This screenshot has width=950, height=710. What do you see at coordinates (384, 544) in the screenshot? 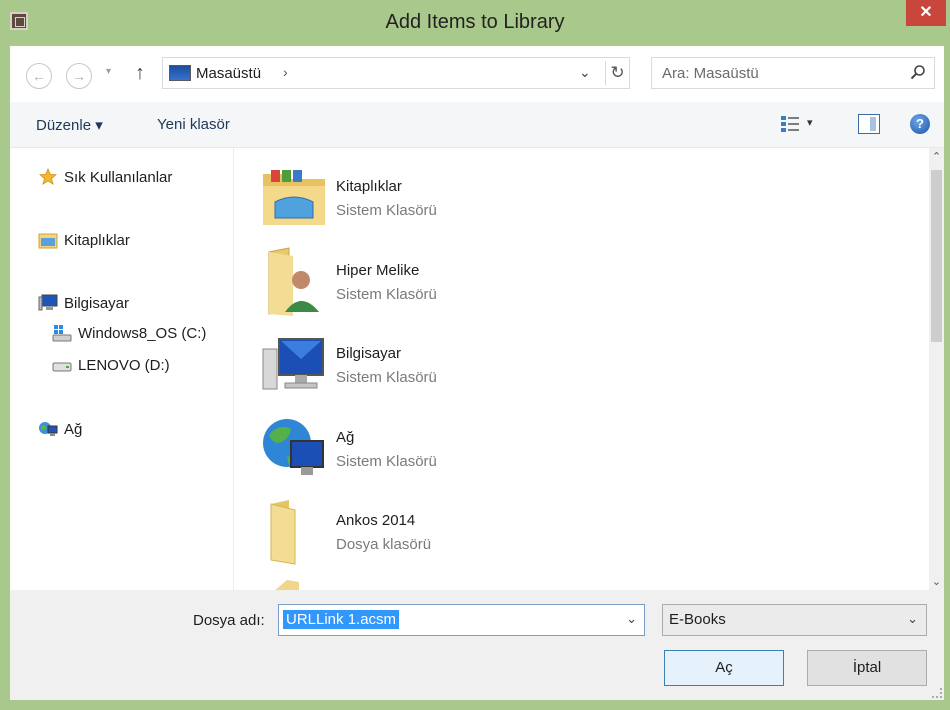
I see `file-type: Dosya klasörü` at bounding box center [384, 544].